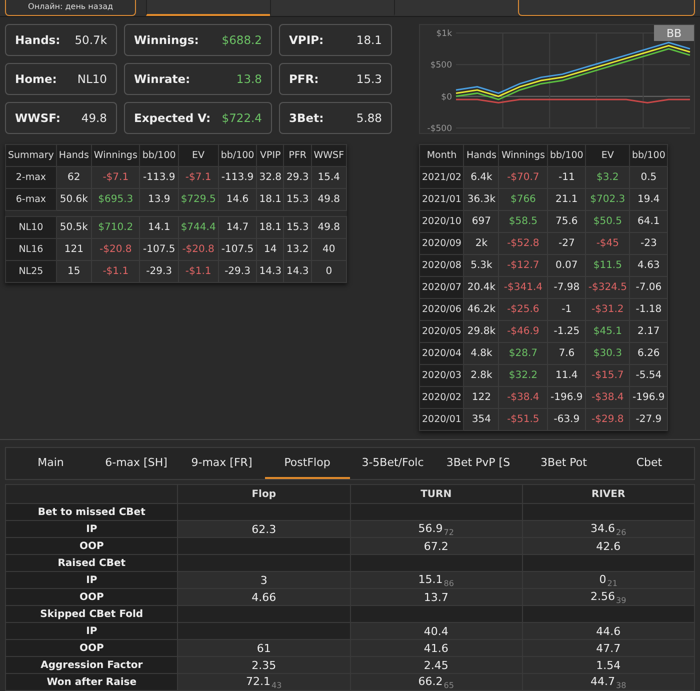 This screenshot has height=691, width=700. Describe the element at coordinates (242, 40) in the screenshot. I see `stat-value: $688.2` at that location.